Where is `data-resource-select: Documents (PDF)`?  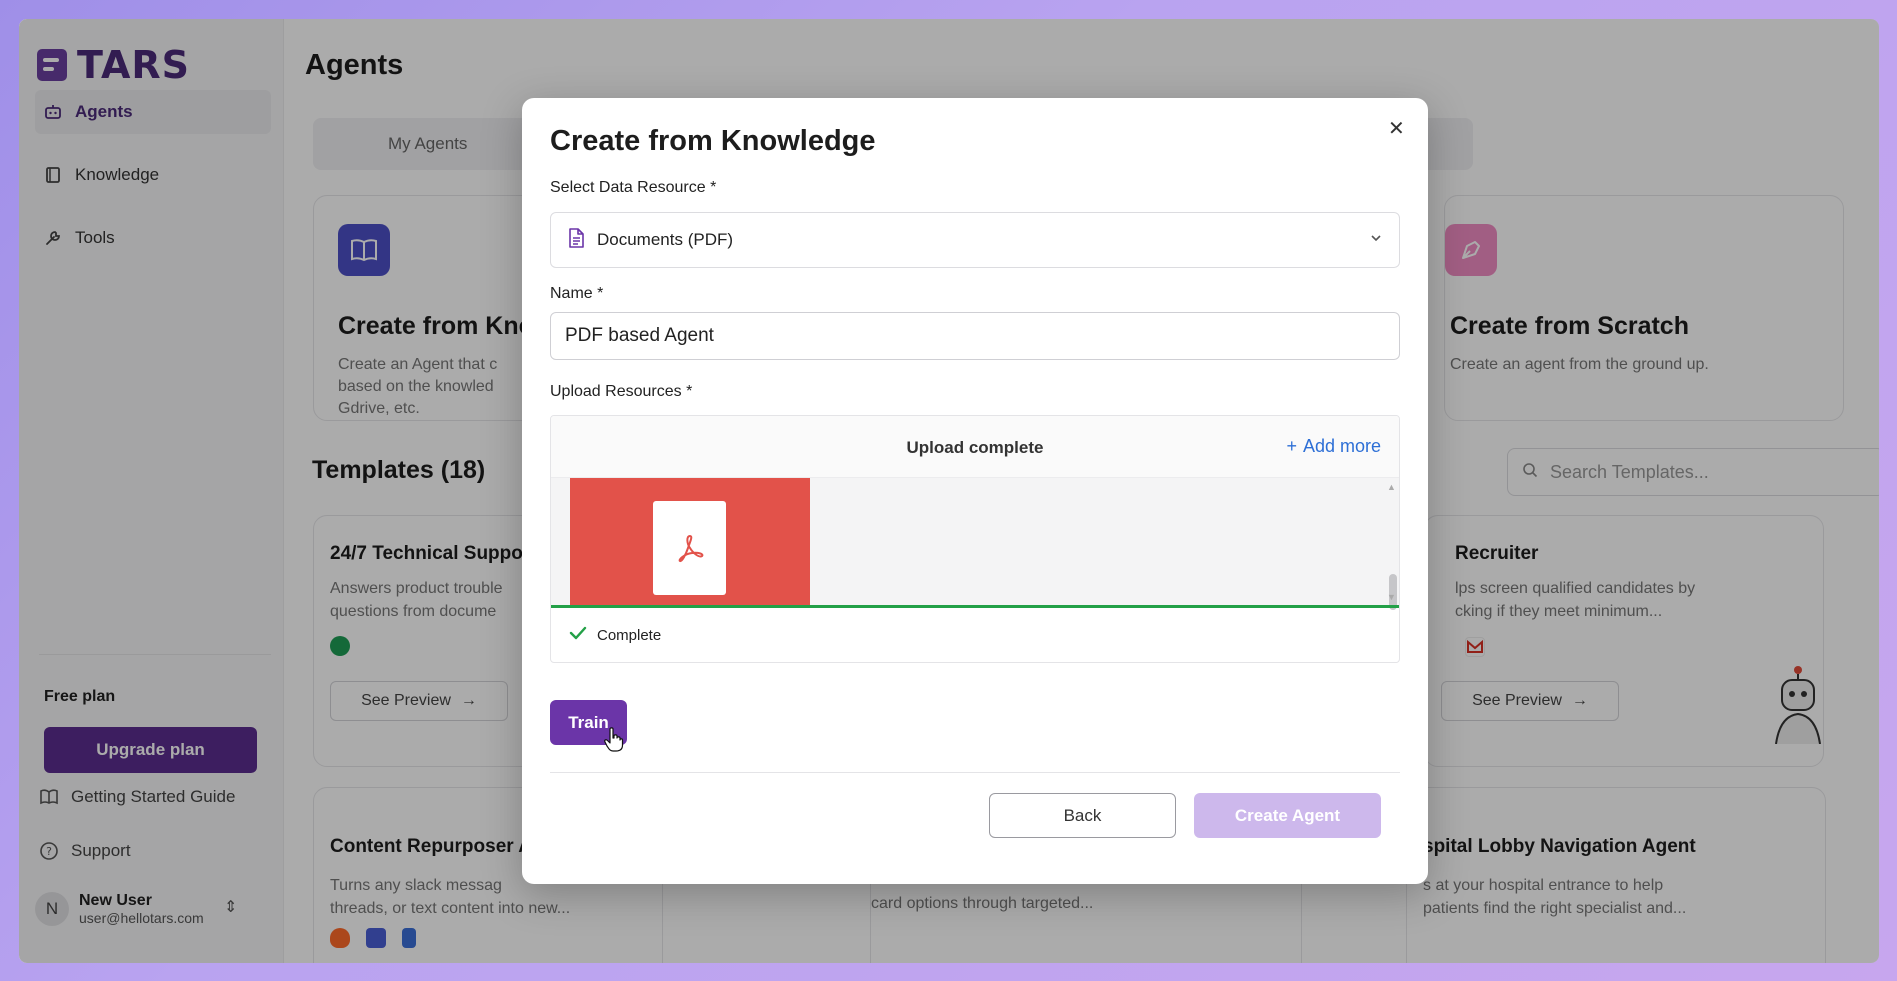 data-resource-select: Documents (PDF) is located at coordinates (975, 240).